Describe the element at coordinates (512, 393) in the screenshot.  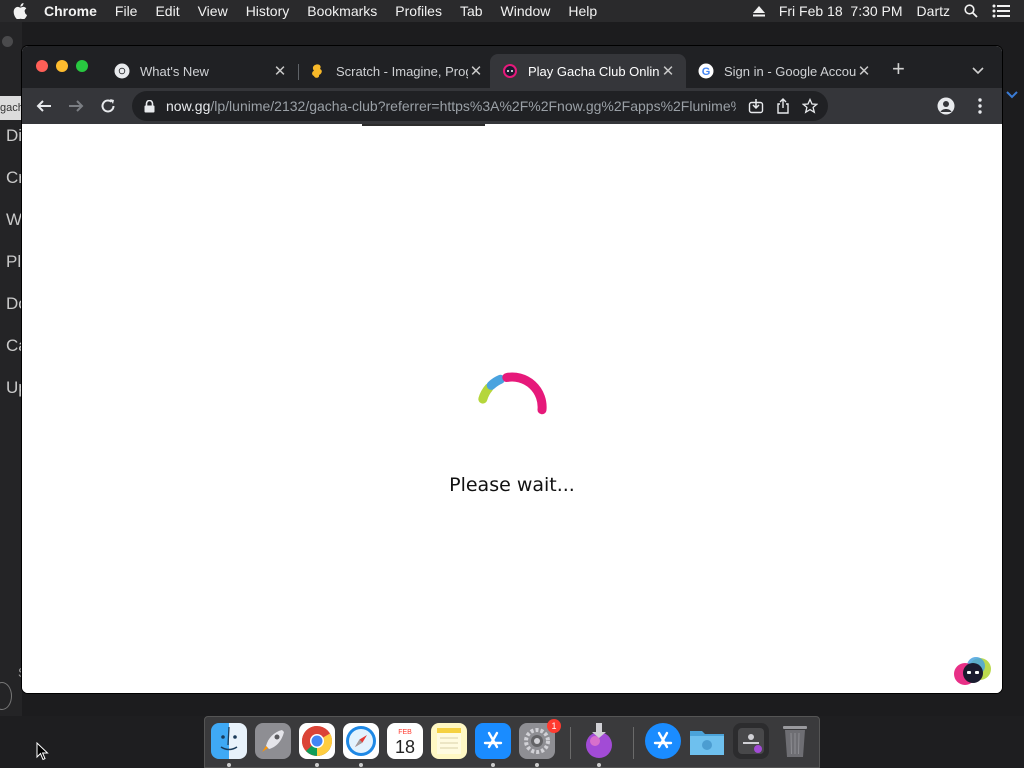
I see `loading-spinner-icon` at that location.